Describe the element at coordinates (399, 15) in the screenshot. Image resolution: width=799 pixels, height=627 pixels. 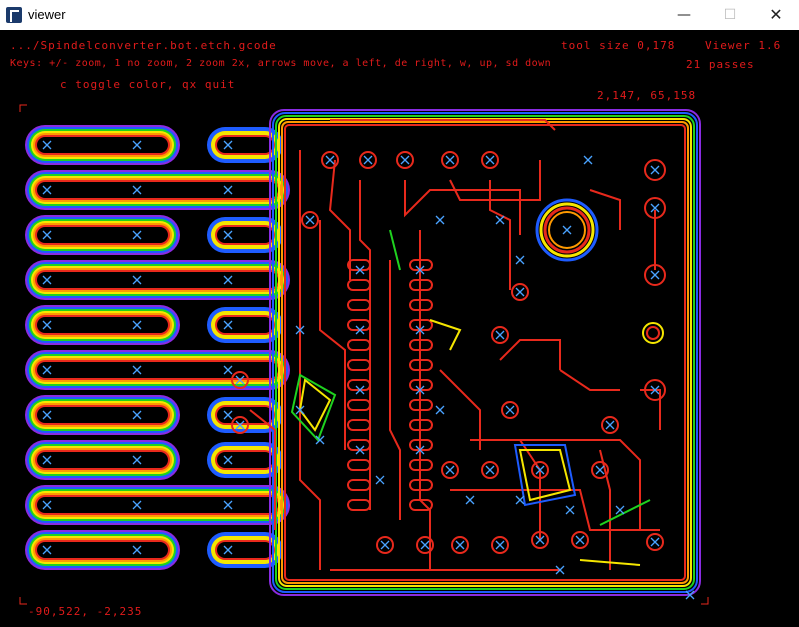
I see `title-bar: viewer — ☐ ✕` at that location.